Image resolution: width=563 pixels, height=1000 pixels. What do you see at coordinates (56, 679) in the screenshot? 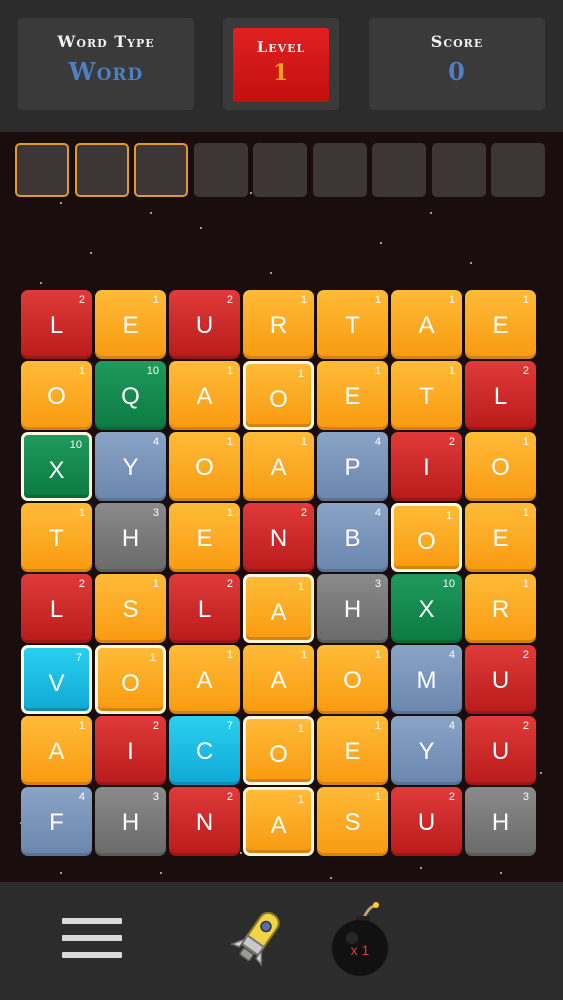
I see `letter-tile: V7` at bounding box center [56, 679].